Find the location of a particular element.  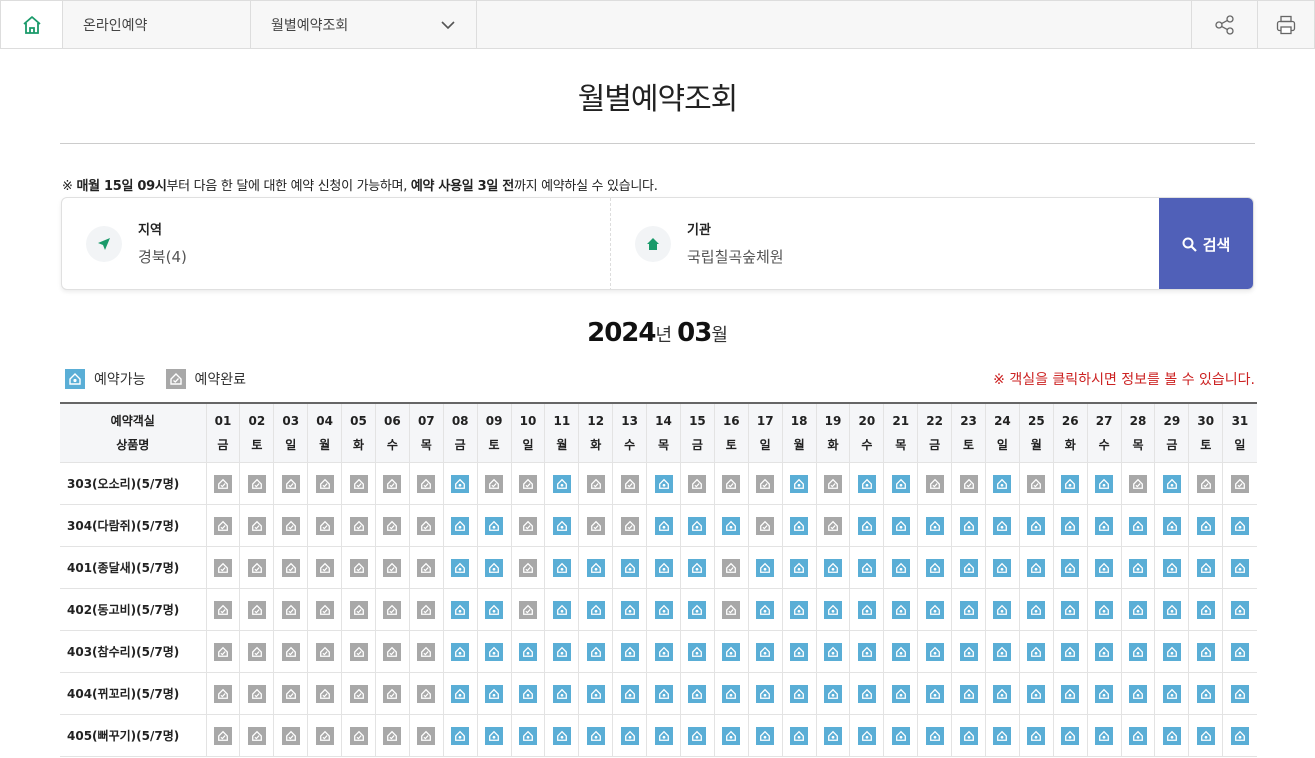

region-selector: 지역 경북(4) is located at coordinates (336, 243).